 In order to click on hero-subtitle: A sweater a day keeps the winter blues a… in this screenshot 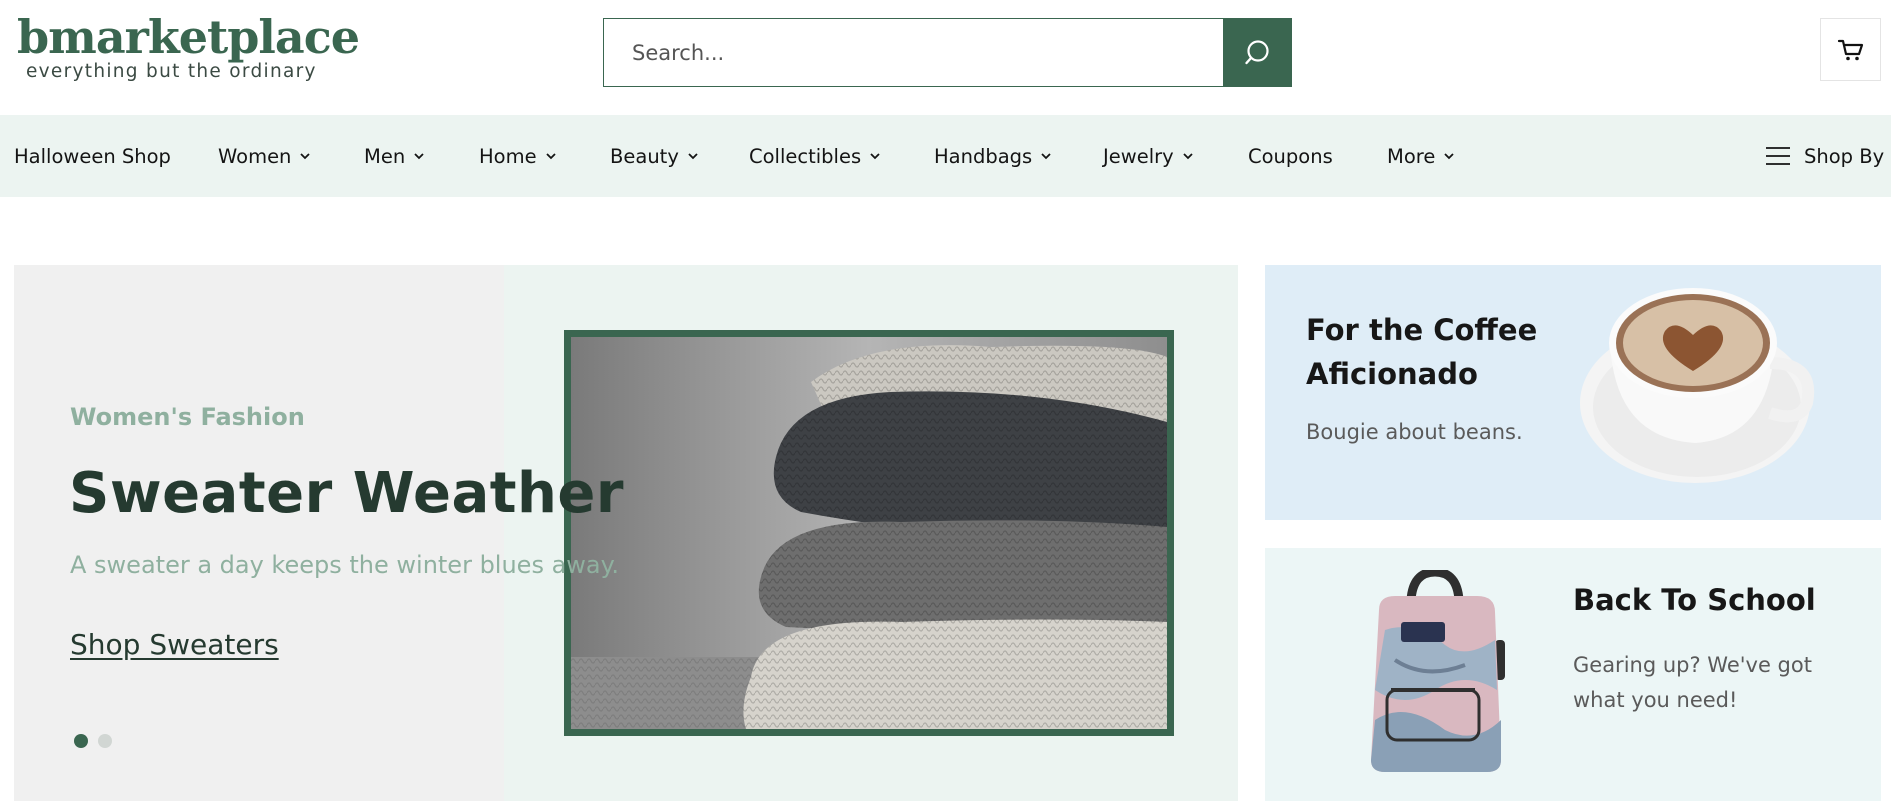, I will do `click(345, 565)`.